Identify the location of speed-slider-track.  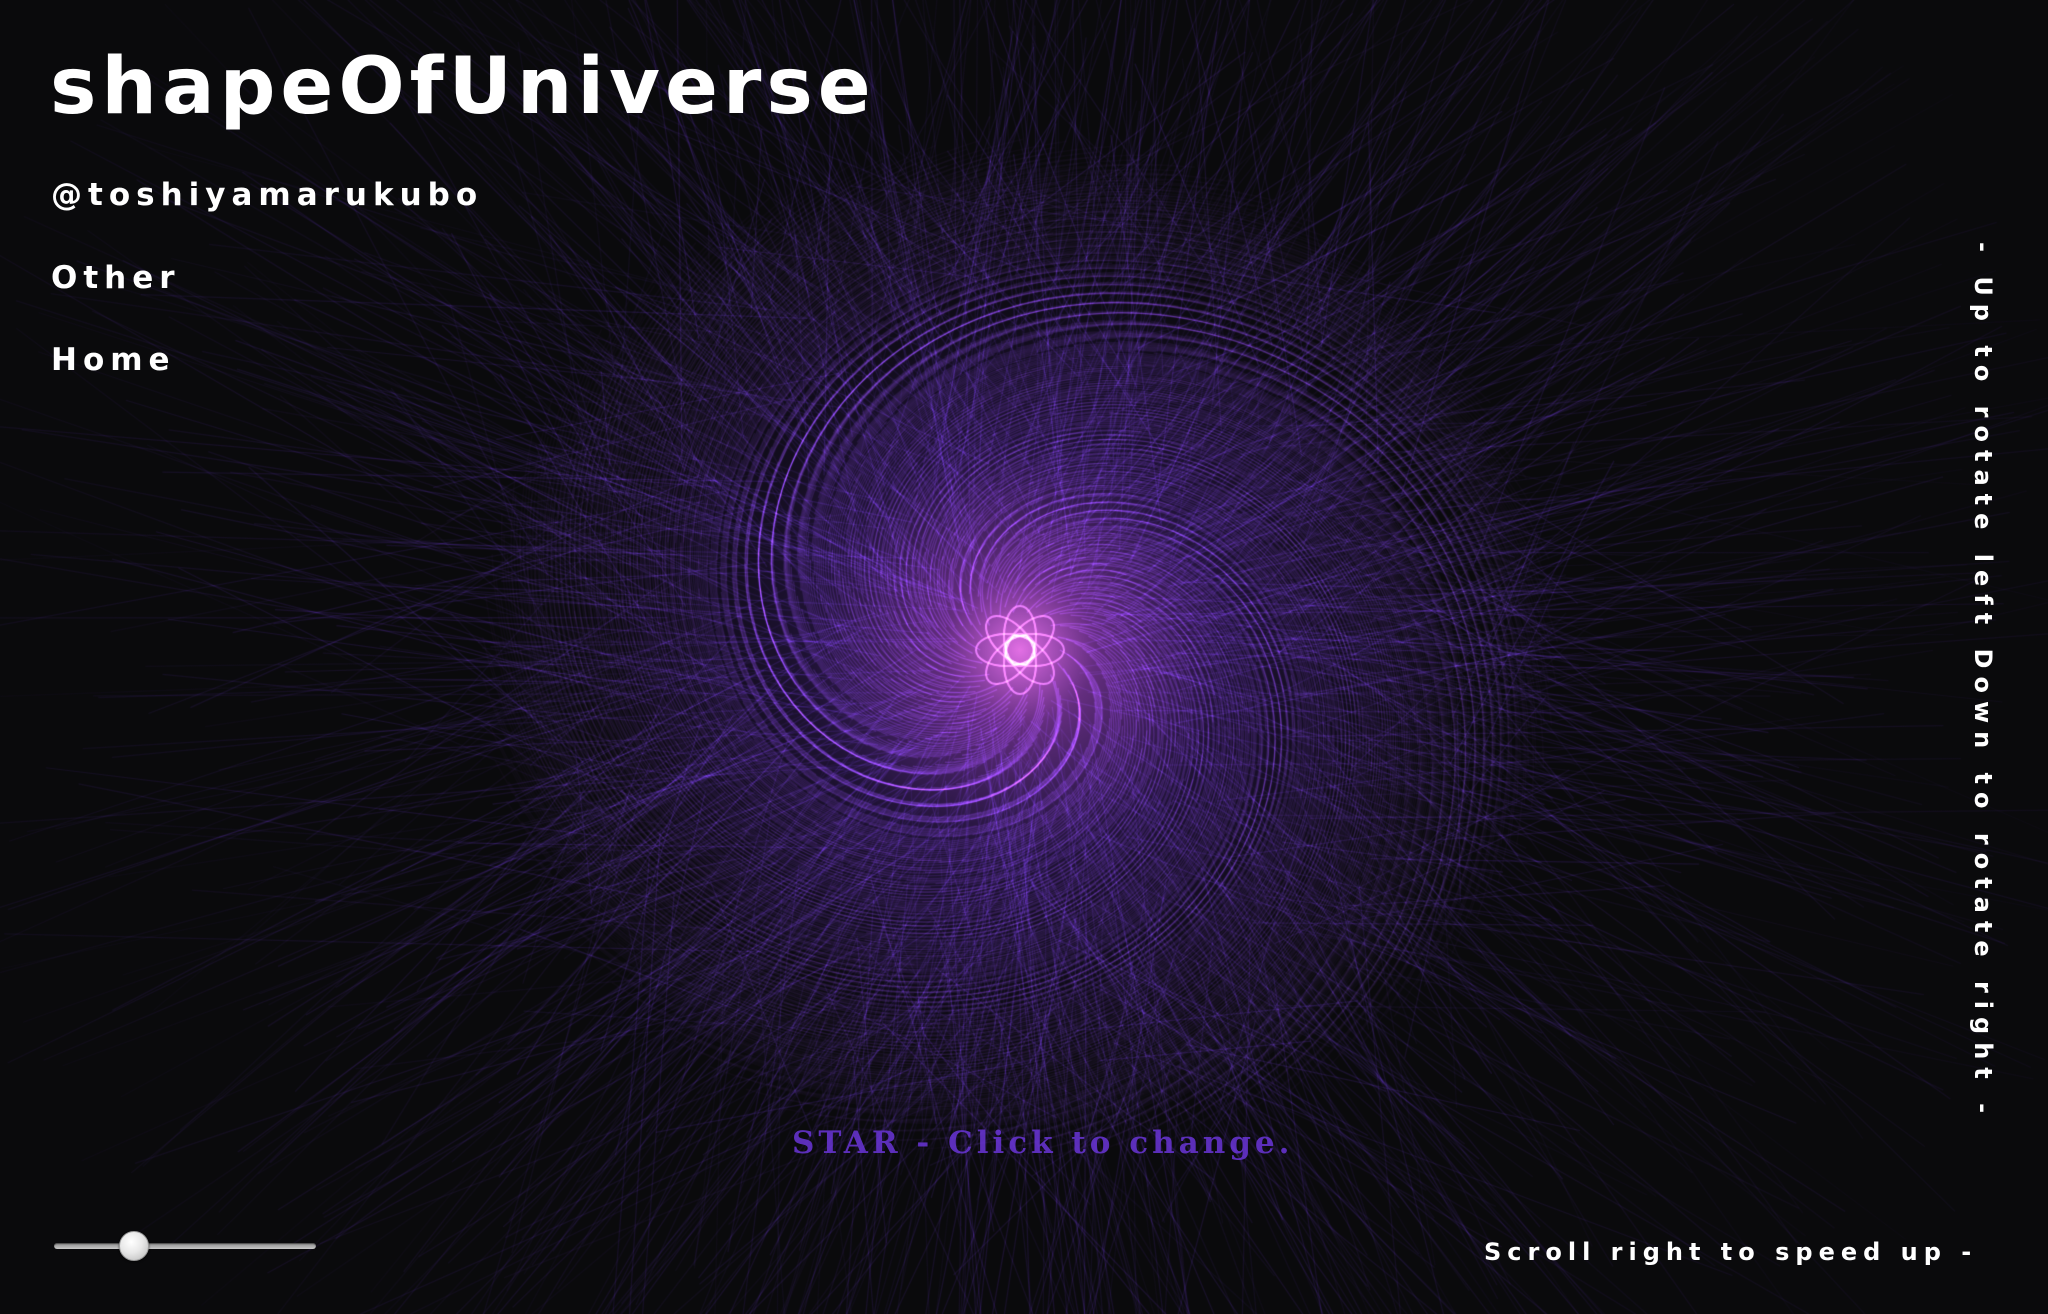
(185, 1246).